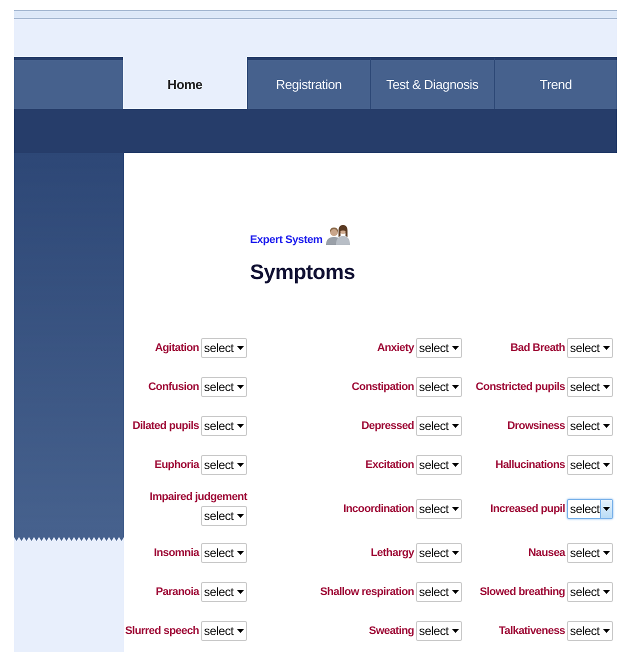 The height and width of the screenshot is (652, 619). What do you see at coordinates (177, 592) in the screenshot?
I see `symptom-label: Paranoia` at bounding box center [177, 592].